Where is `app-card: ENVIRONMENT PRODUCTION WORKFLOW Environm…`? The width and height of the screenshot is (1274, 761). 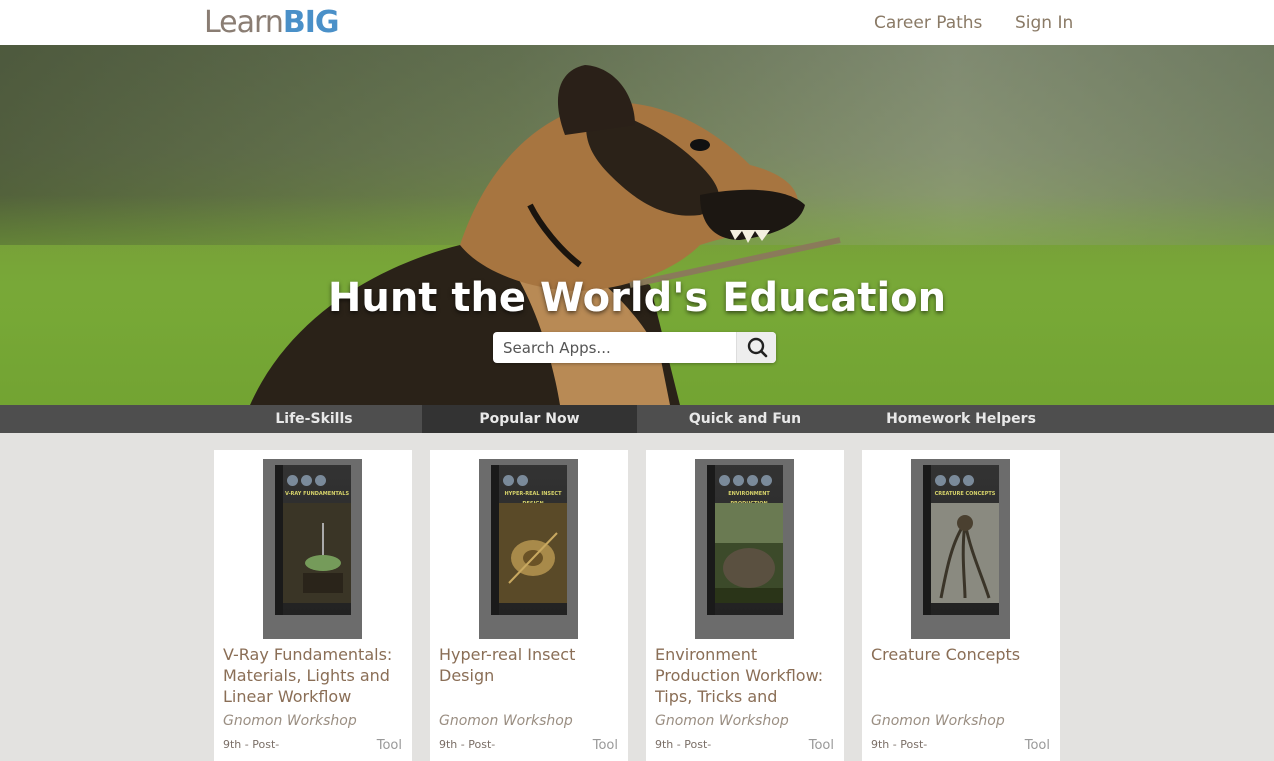 app-card: ENVIRONMENT PRODUCTION WORKFLOW Environm… is located at coordinates (745, 605).